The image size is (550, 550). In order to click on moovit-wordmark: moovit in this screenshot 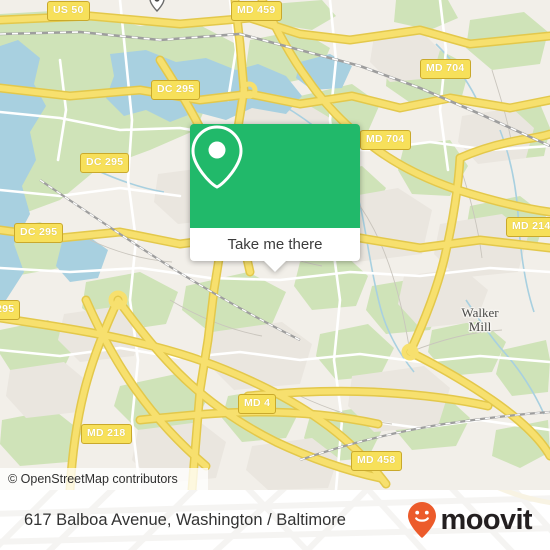, I will do `click(486, 519)`.